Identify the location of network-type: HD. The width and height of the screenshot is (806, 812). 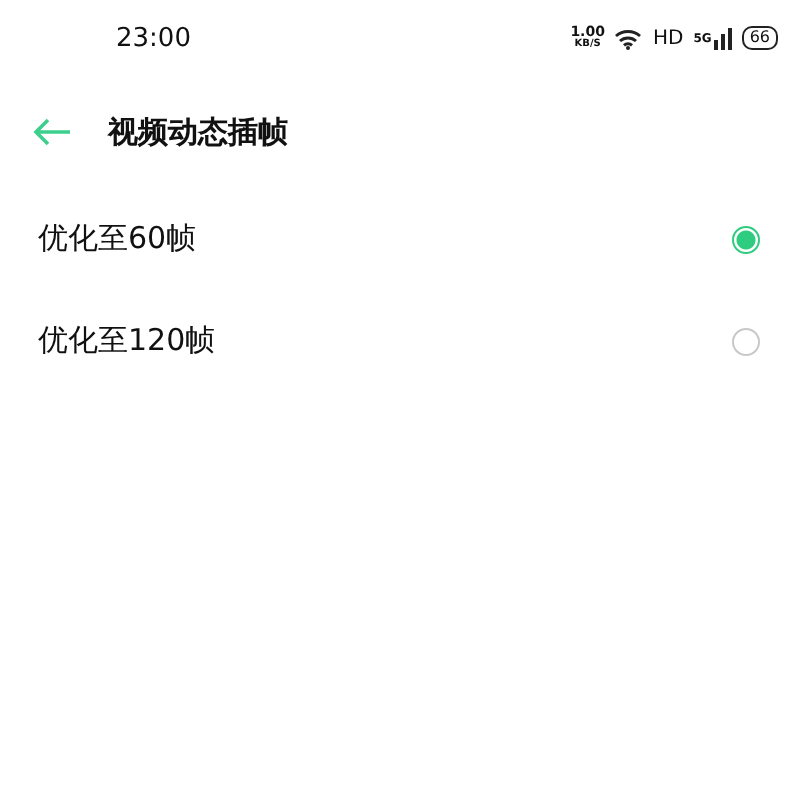
(668, 38).